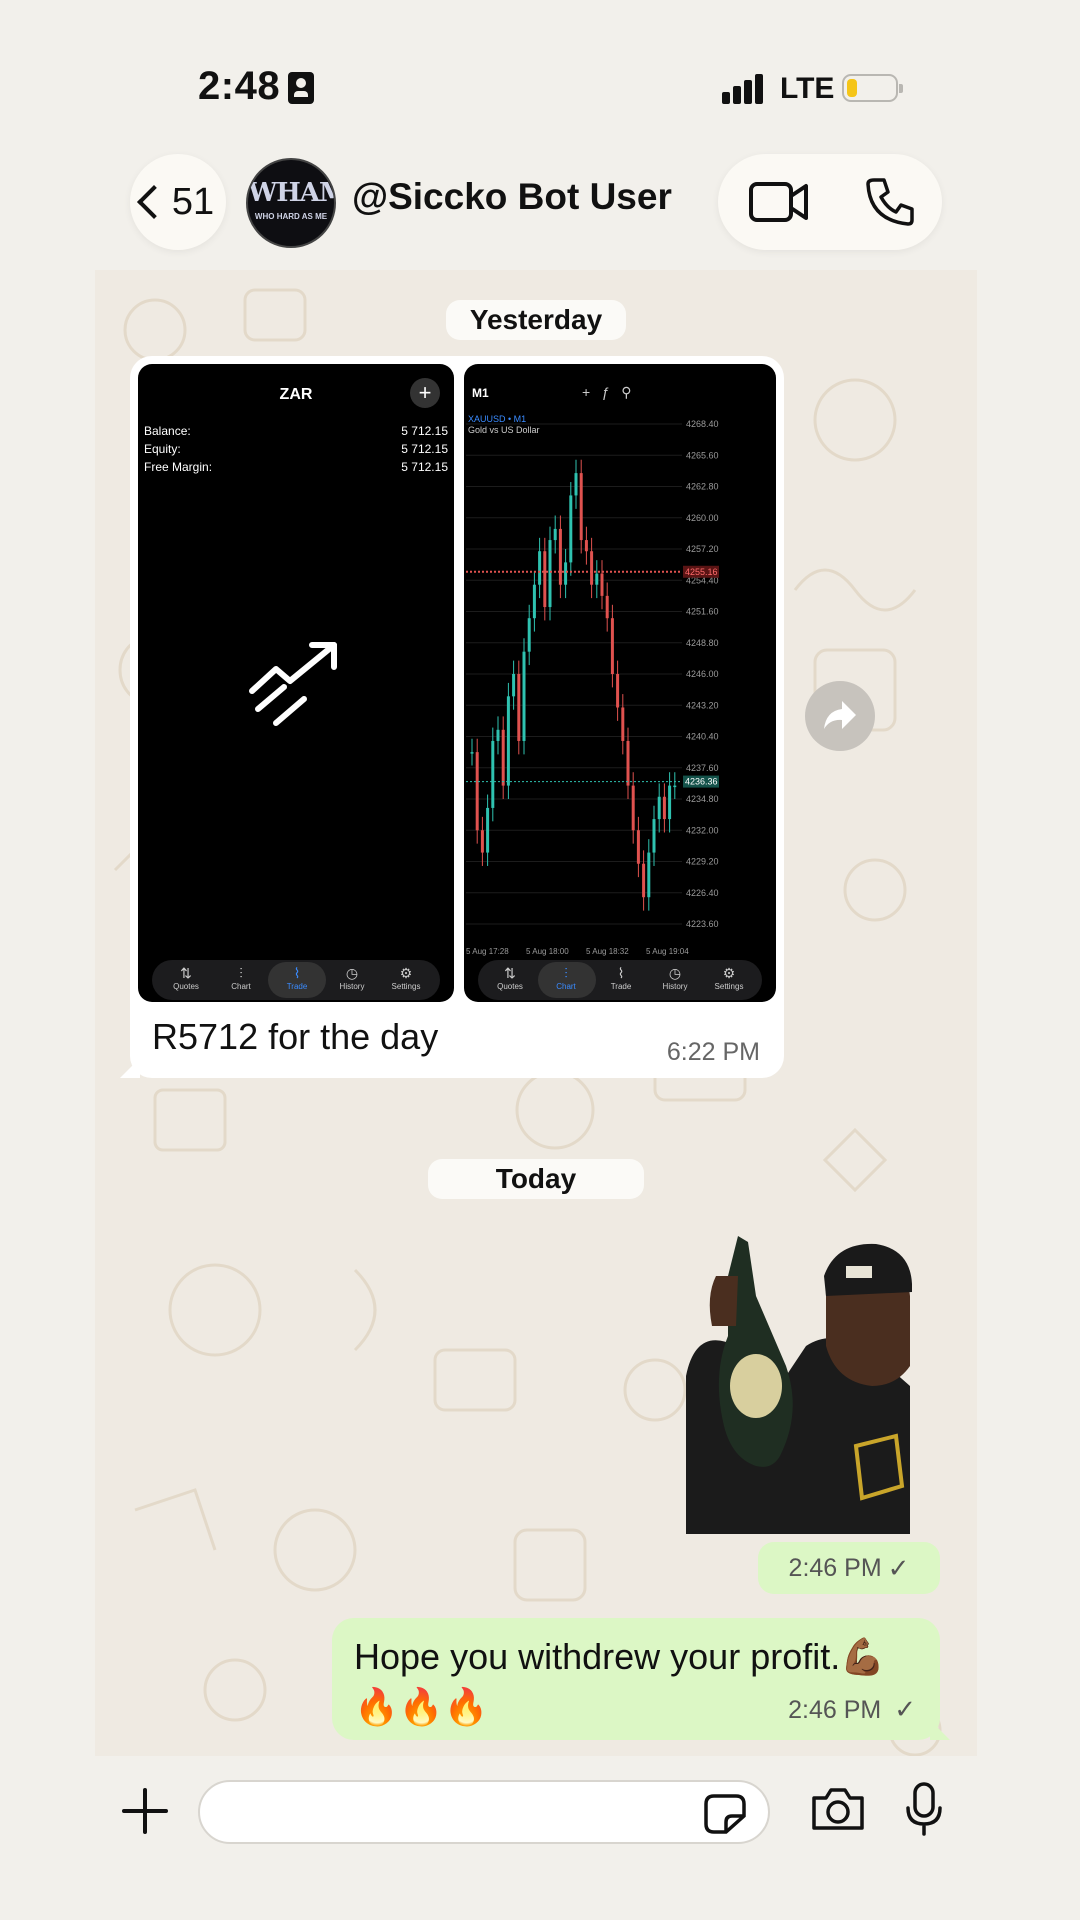 This screenshot has height=1920, width=1080. What do you see at coordinates (301, 88) in the screenshot?
I see `contact-card-icon` at bounding box center [301, 88].